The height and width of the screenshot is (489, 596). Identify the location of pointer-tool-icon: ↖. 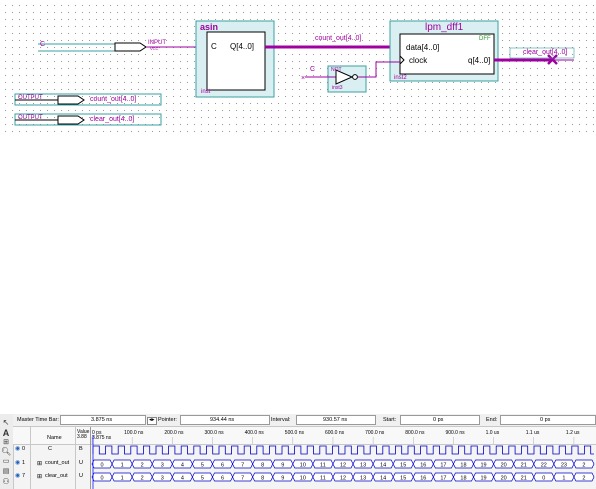
(6, 423).